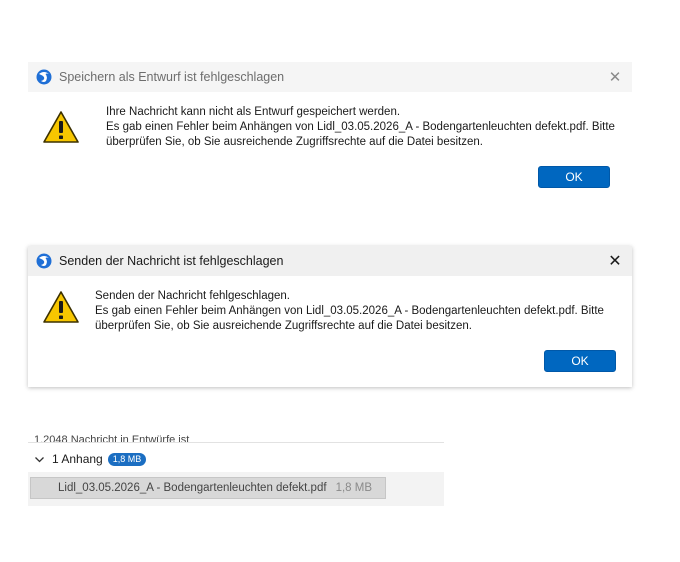 The height and width of the screenshot is (562, 680). I want to click on attachment-size-badge: 1,8 MB, so click(127, 459).